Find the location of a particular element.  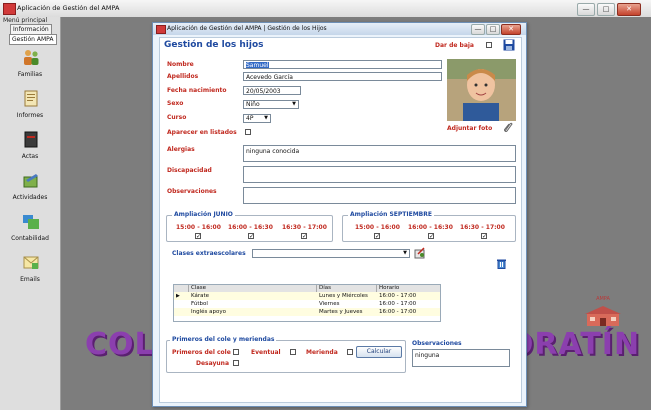

junio-slot-2-label: 16:00 - 16:30 is located at coordinates (250, 227).